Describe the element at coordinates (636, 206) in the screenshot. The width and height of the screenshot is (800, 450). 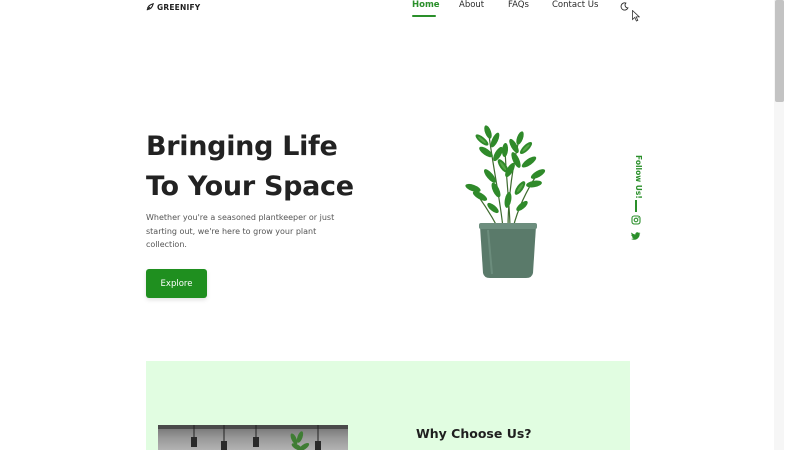
I see `follow-divider` at that location.